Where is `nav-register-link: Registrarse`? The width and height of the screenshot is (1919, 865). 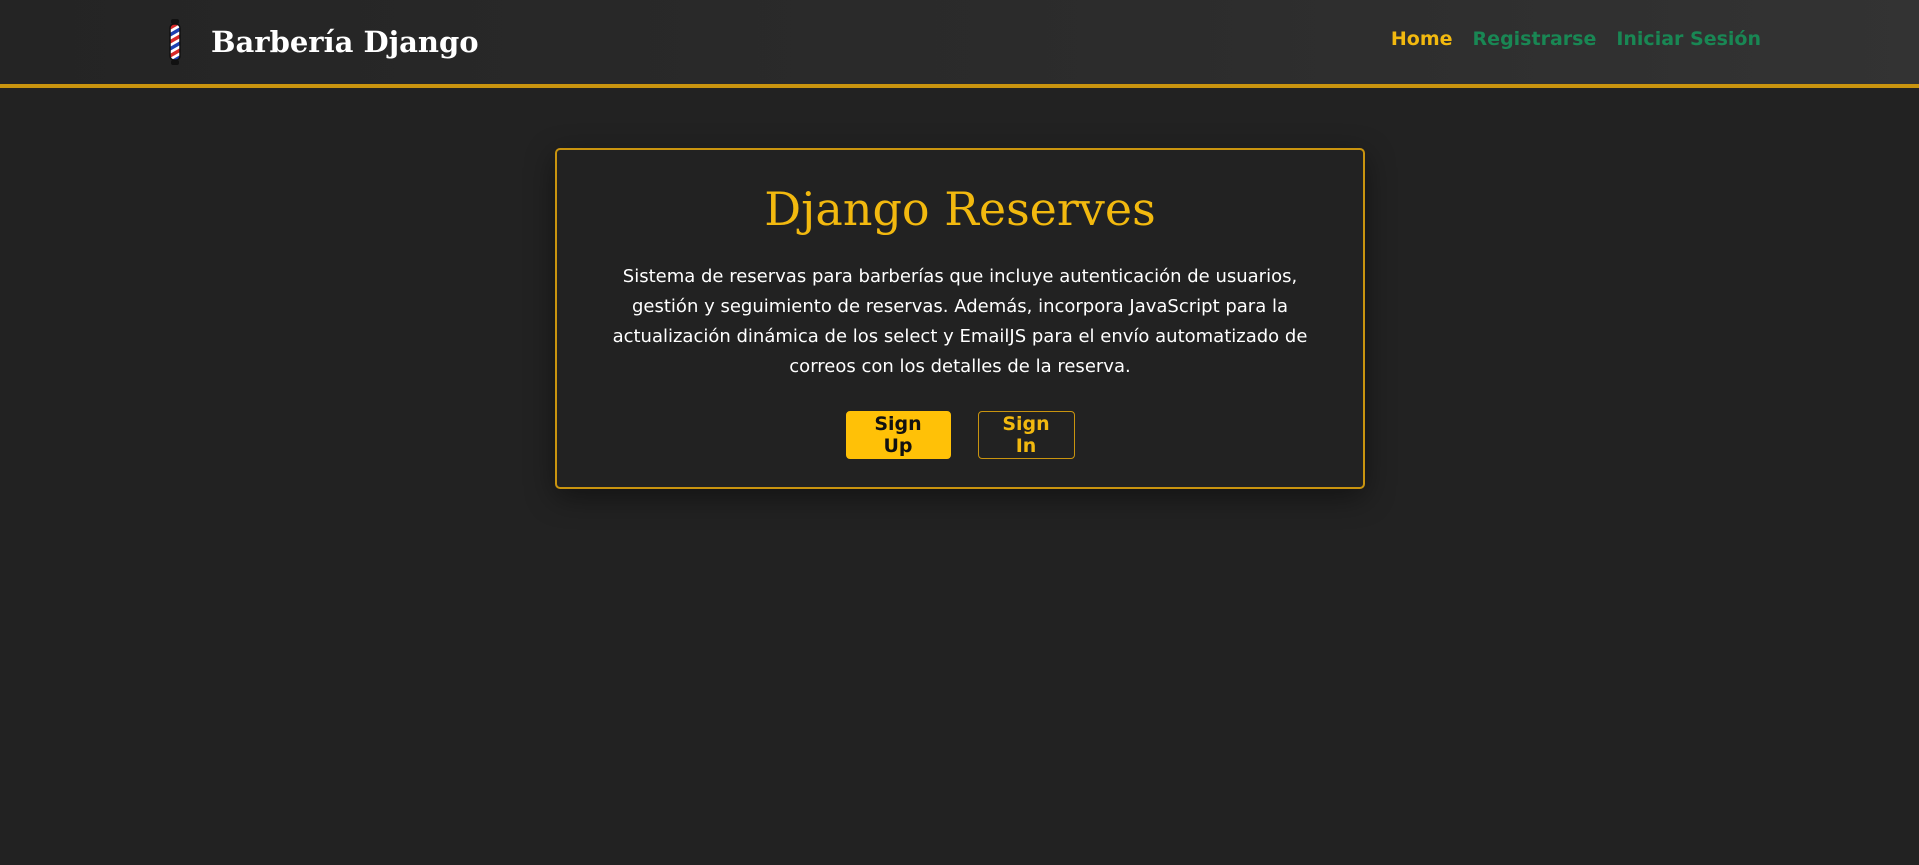
nav-register-link: Registrarse is located at coordinates (1535, 39).